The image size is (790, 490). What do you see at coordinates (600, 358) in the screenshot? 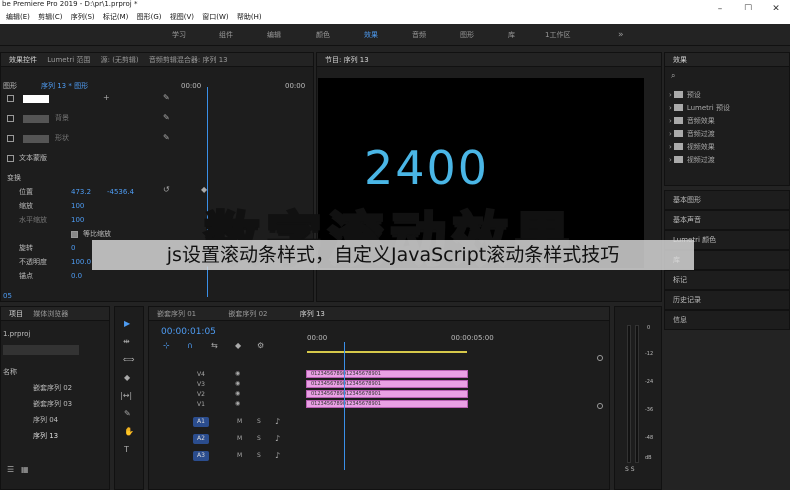
I see `zoom-handle` at bounding box center [600, 358].